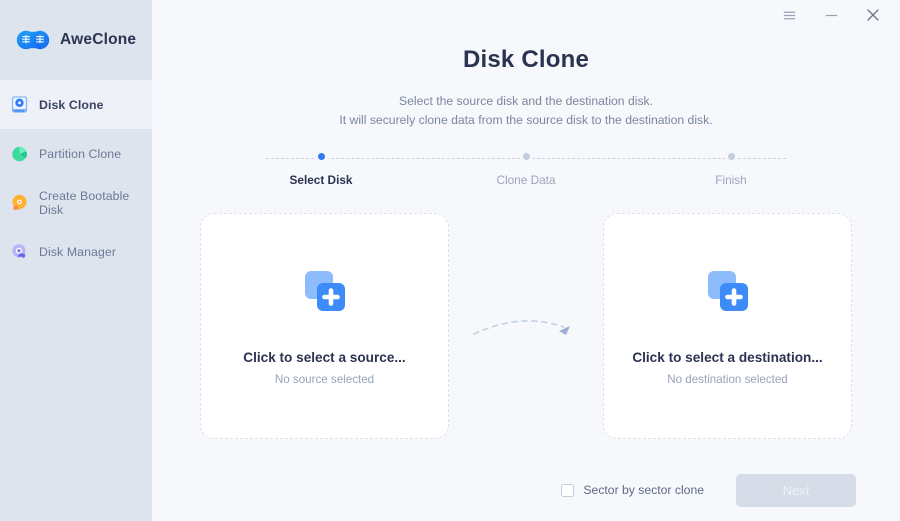 This screenshot has height=521, width=900. I want to click on infinity-logo-icon, so click(33, 40).